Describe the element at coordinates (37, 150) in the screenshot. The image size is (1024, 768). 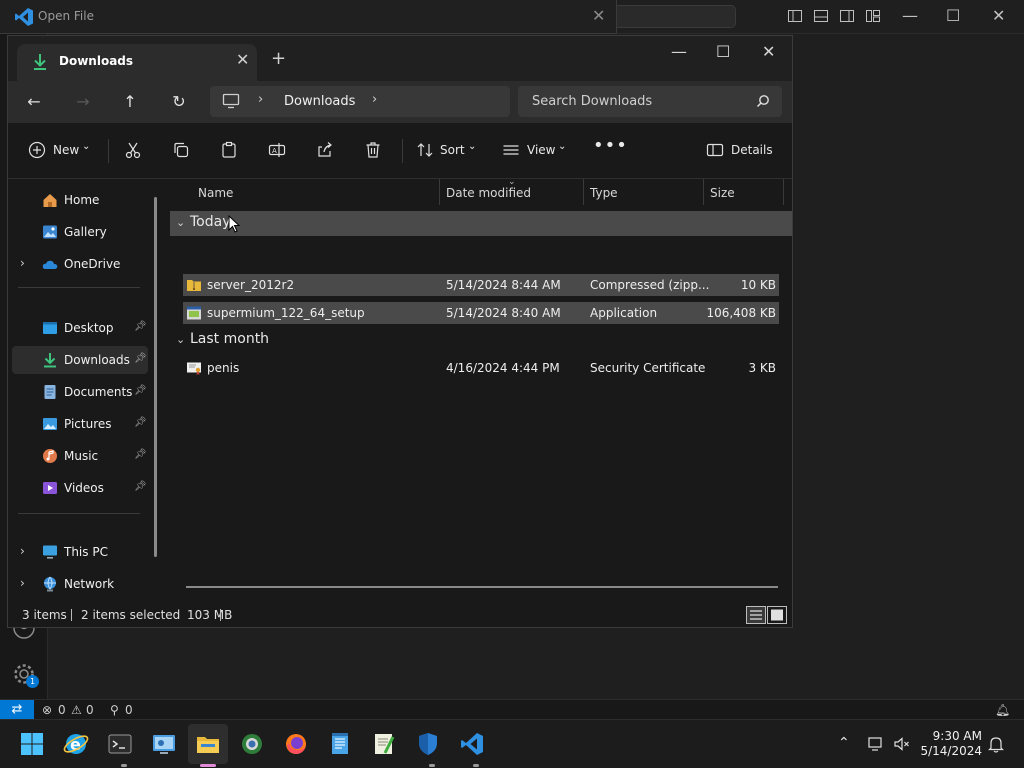
I see `new-plus-circle-icon` at that location.